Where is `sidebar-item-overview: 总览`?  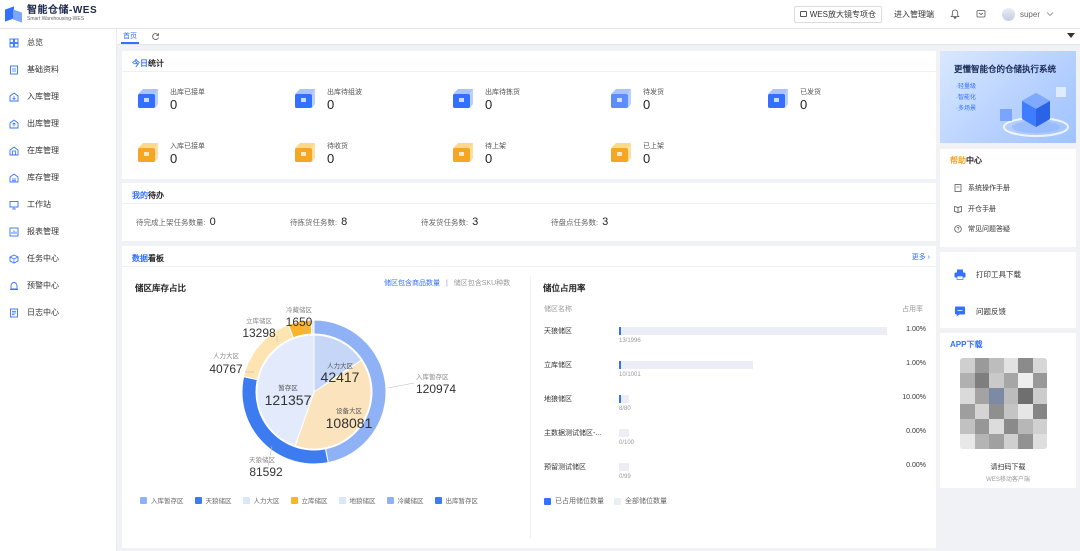 sidebar-item-overview: 总览 is located at coordinates (58, 42).